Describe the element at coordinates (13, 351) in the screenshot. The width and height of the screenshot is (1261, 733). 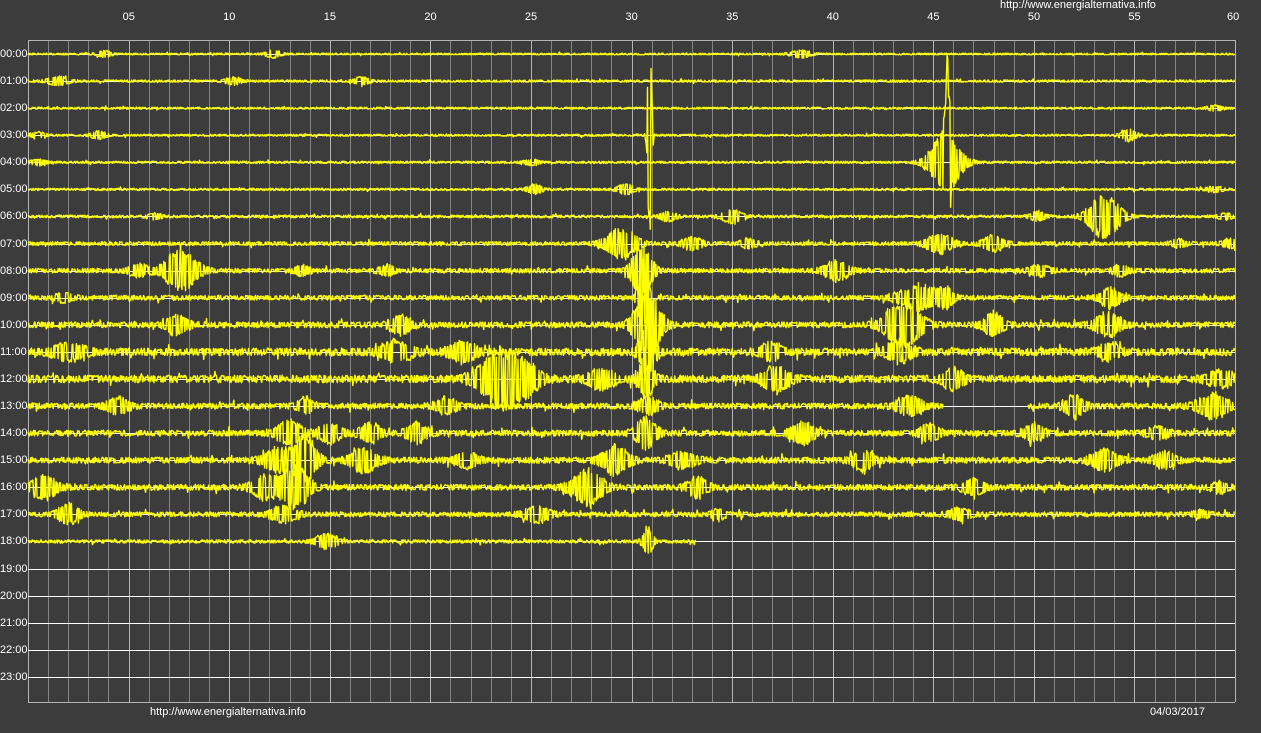
I see `y-tick-label: 11:00` at that location.